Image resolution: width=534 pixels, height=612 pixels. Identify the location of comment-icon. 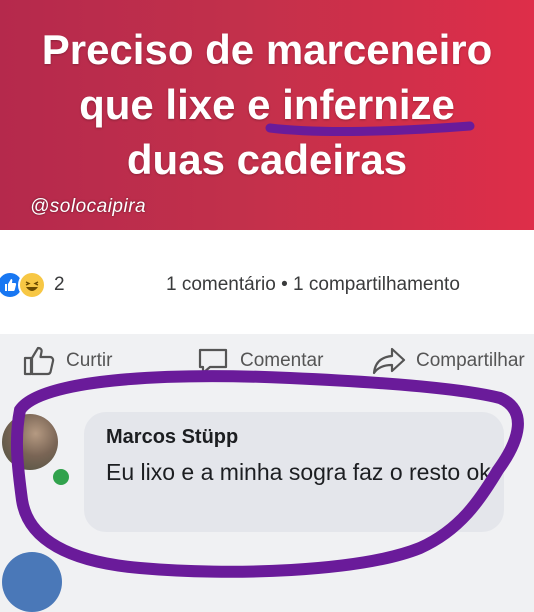
(213, 361).